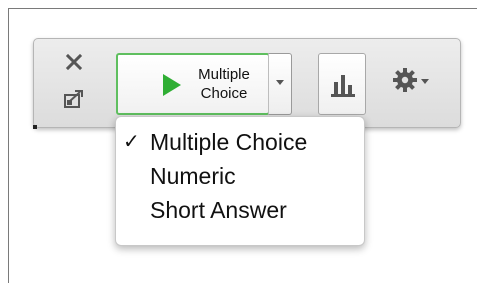  I want to click on menu-item-multiple-choice: ✓ Multiple Choice, so click(240, 142).